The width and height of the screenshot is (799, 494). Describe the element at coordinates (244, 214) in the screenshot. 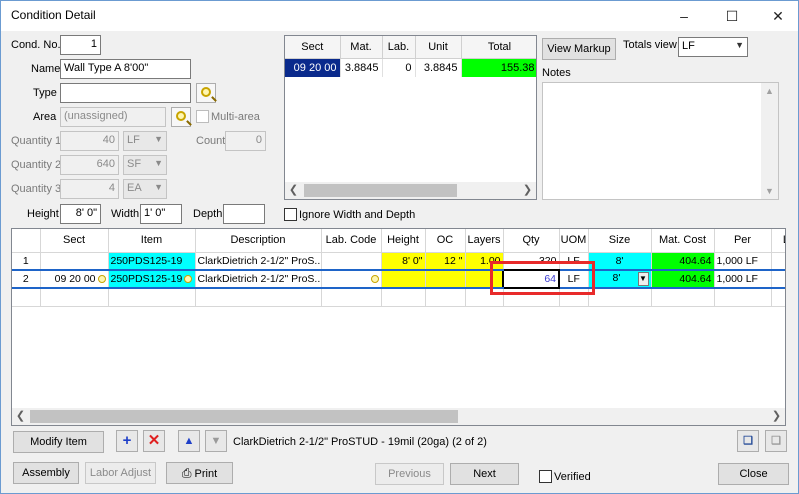

I see `depth-field` at that location.